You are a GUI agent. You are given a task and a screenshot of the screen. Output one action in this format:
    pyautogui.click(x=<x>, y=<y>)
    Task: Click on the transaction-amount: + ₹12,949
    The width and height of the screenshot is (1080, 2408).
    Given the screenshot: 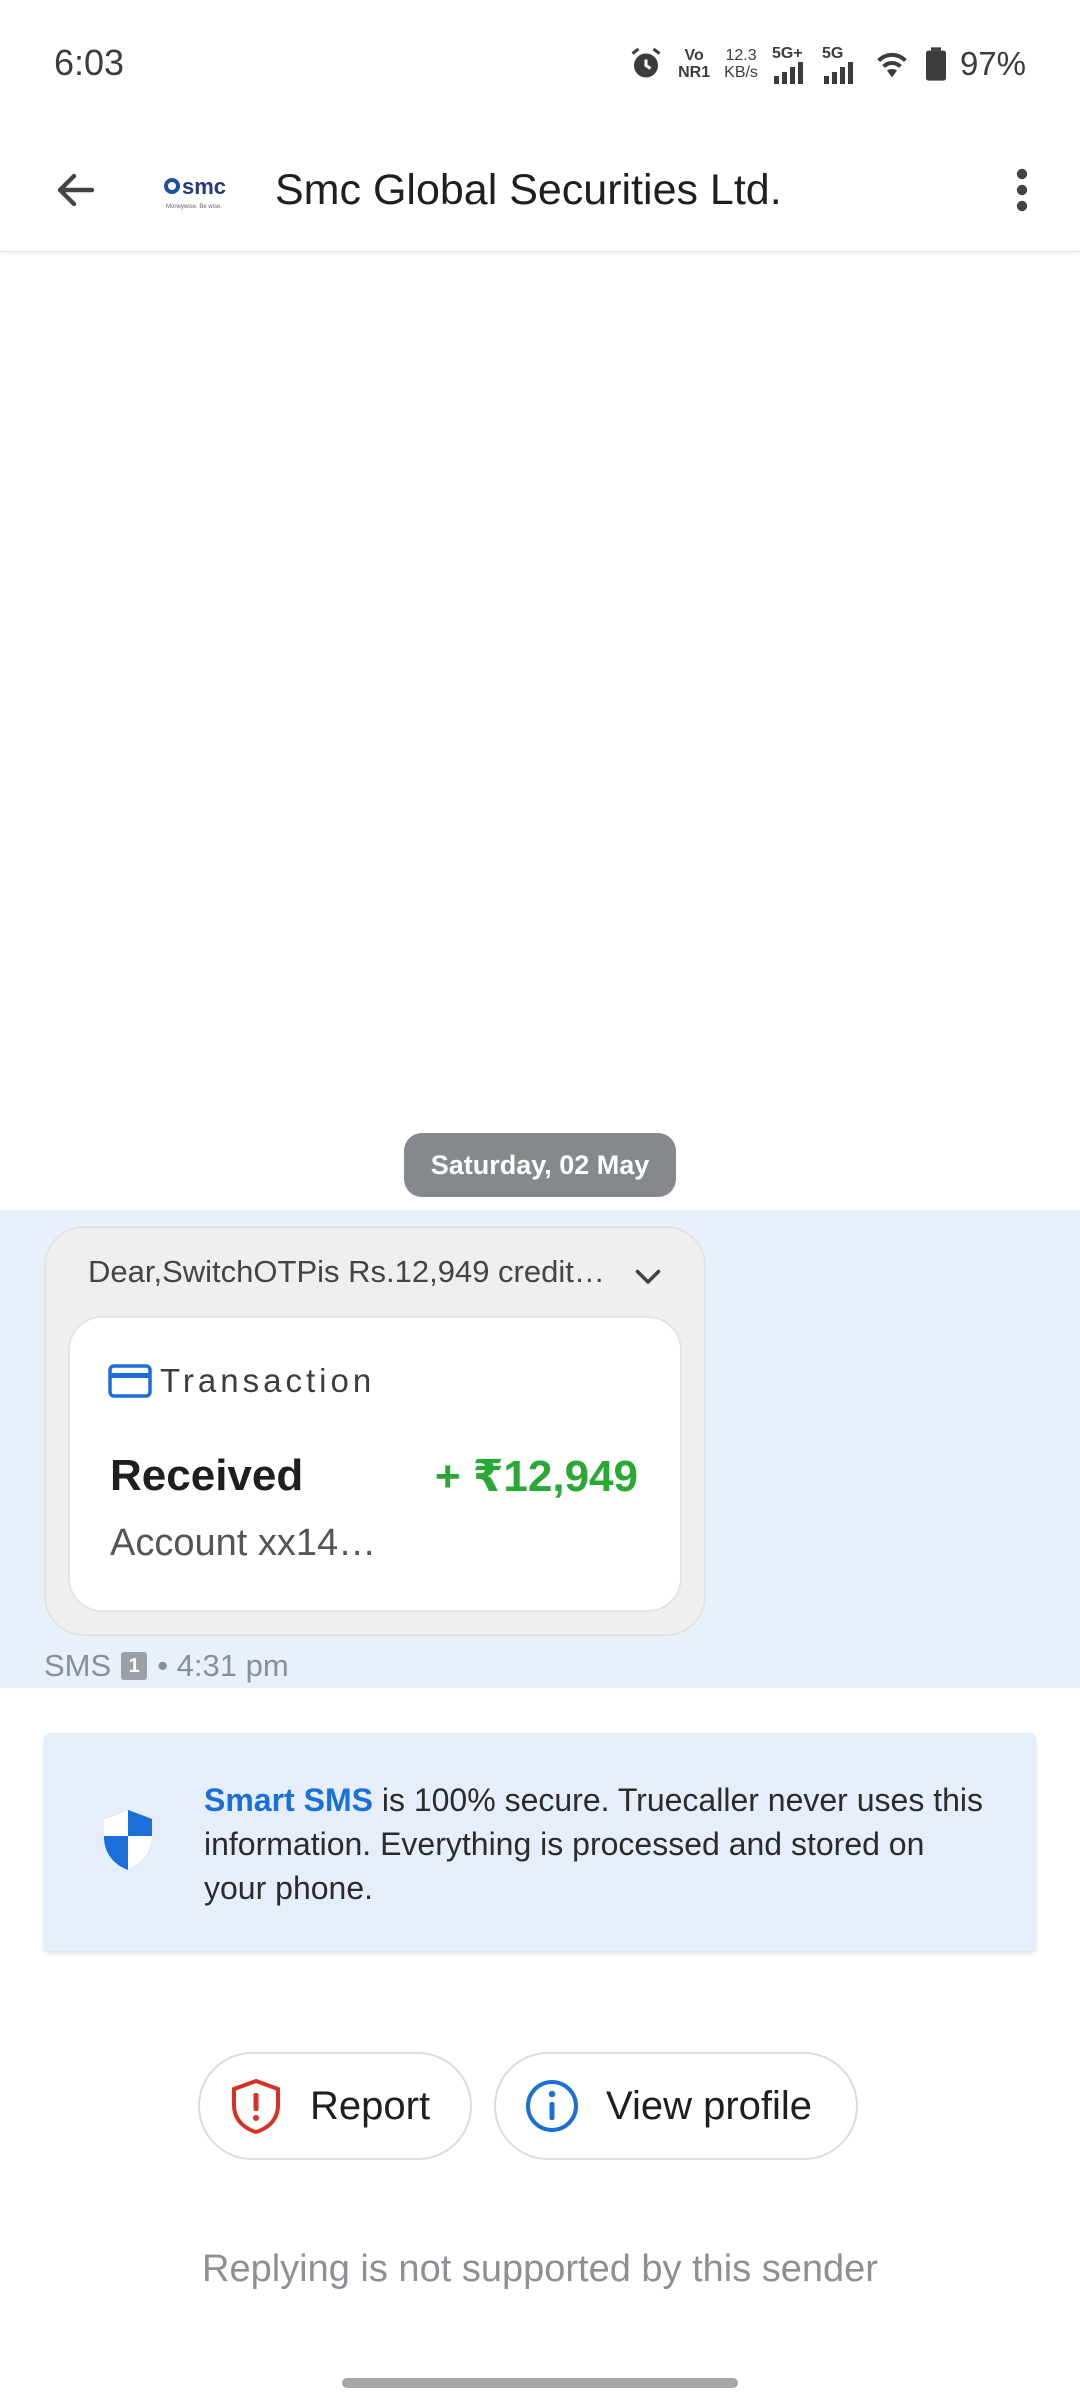 What is the action you would take?
    pyautogui.click(x=536, y=1476)
    